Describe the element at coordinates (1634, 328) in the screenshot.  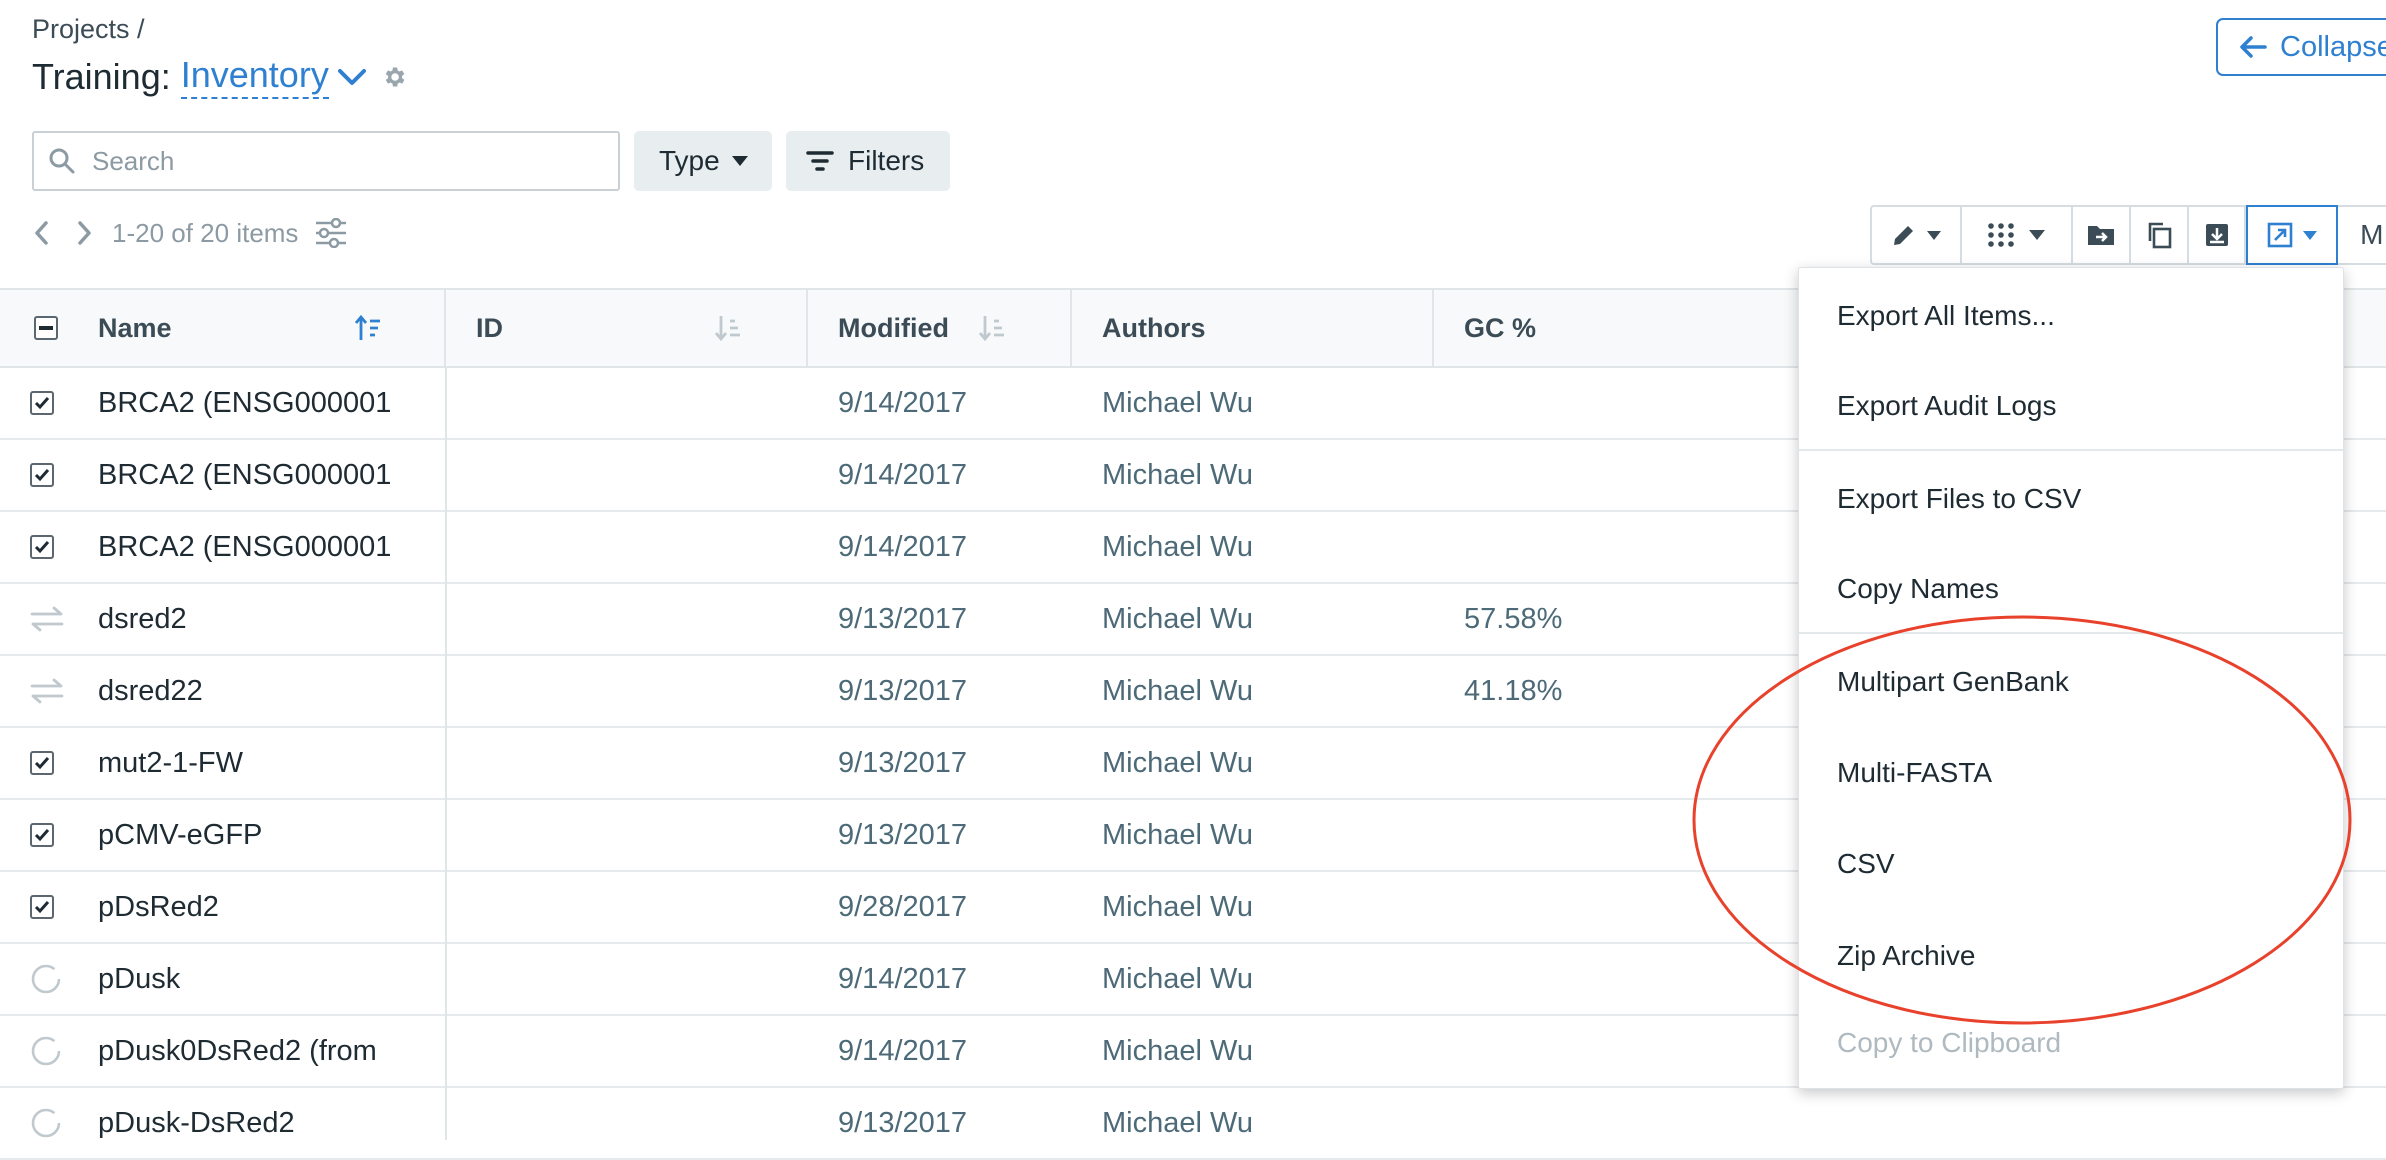
I see `column-header-gc: GC %` at that location.